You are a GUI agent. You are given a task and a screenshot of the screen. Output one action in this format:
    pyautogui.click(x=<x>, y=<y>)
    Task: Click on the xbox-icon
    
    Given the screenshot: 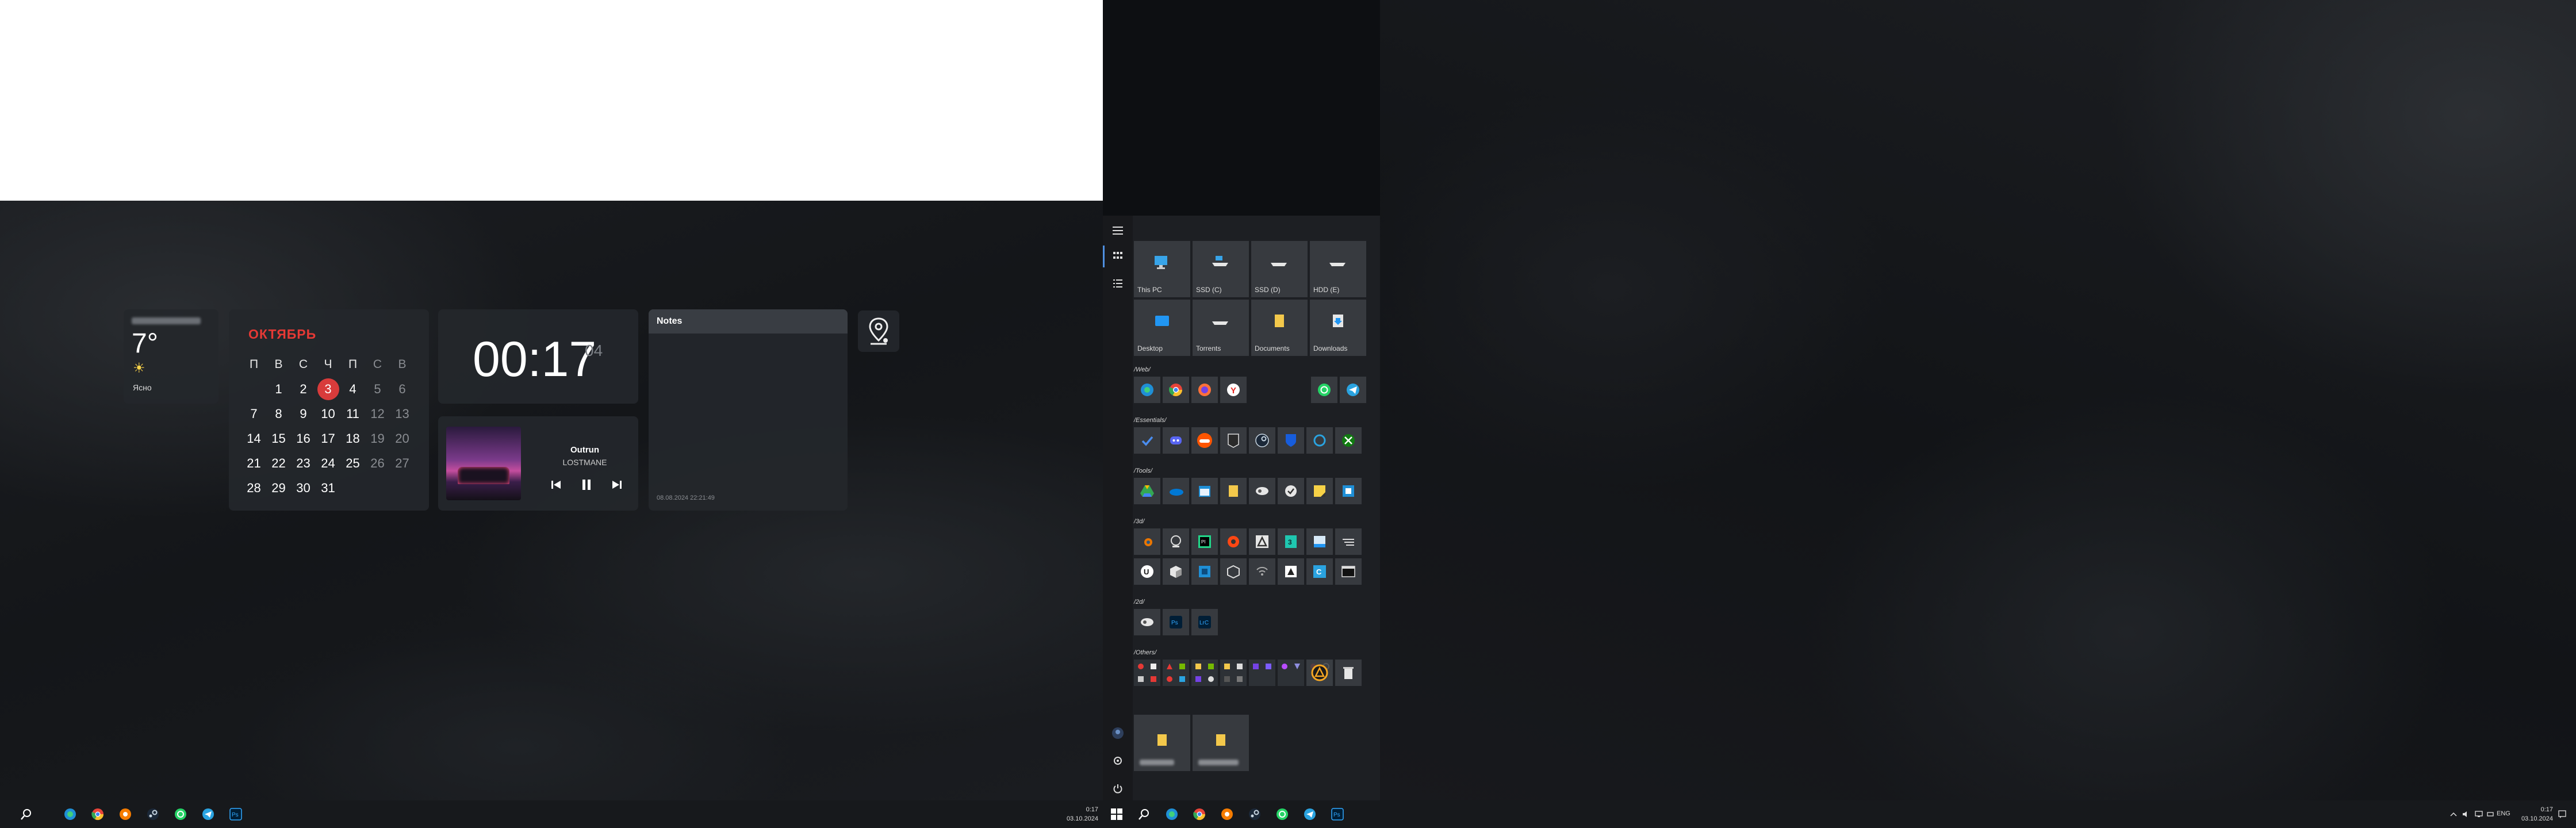 What is the action you would take?
    pyautogui.click(x=1348, y=440)
    